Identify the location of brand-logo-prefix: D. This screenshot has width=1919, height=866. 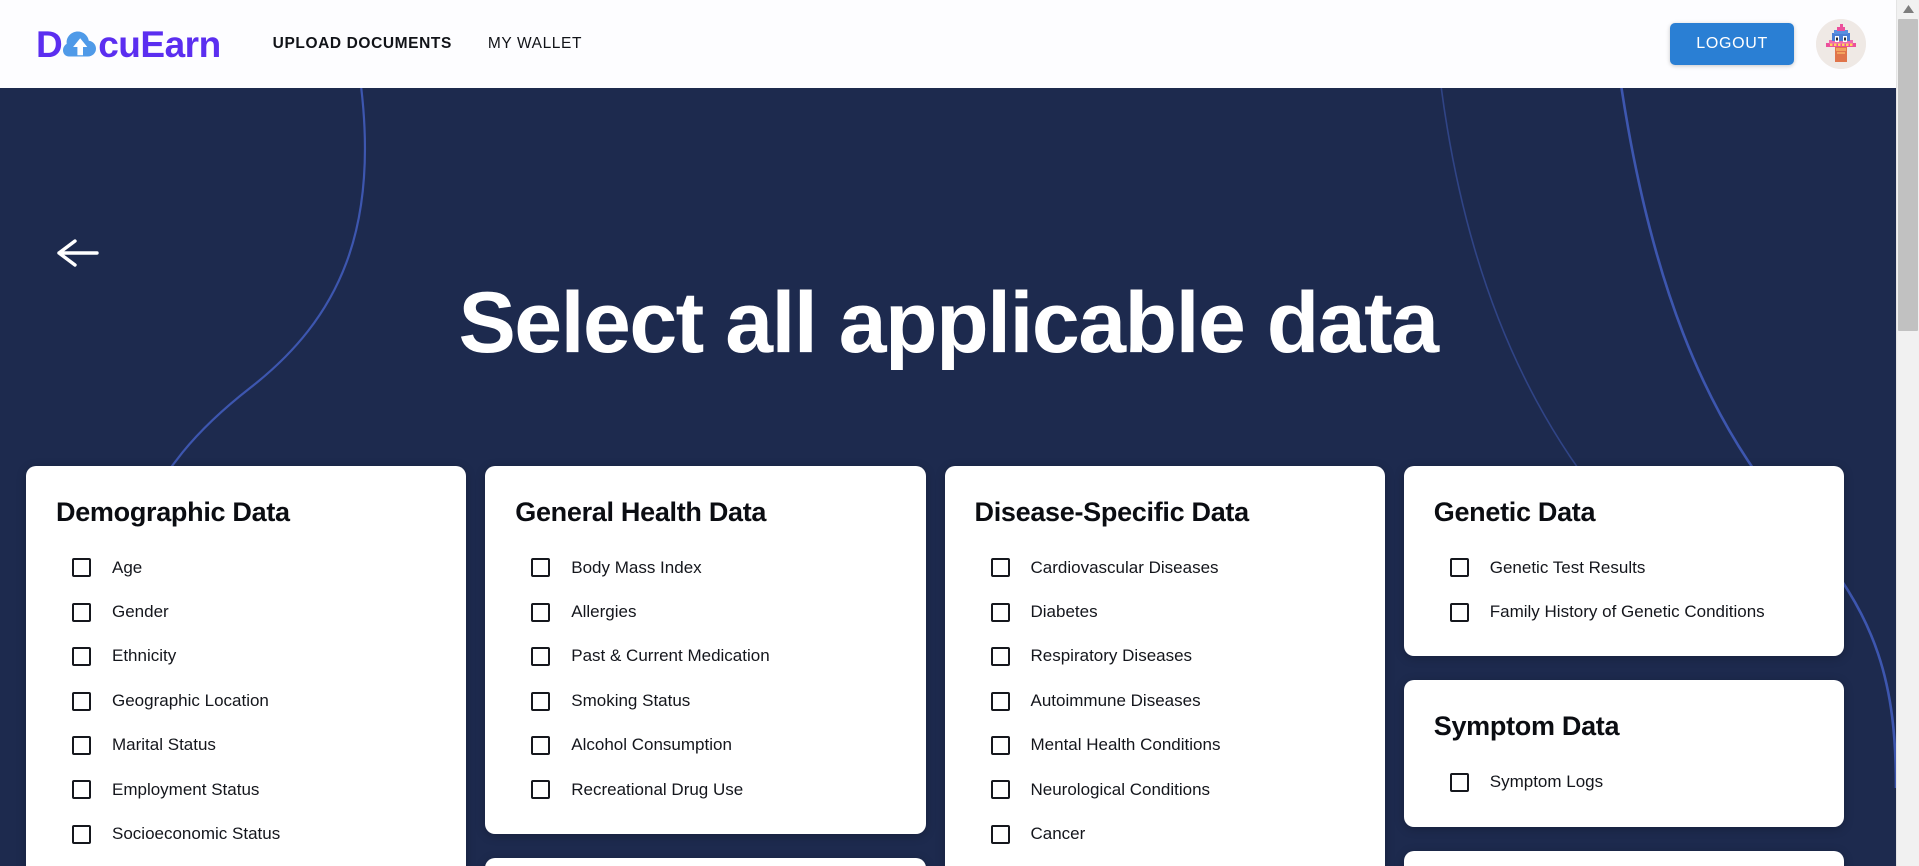
(49, 44).